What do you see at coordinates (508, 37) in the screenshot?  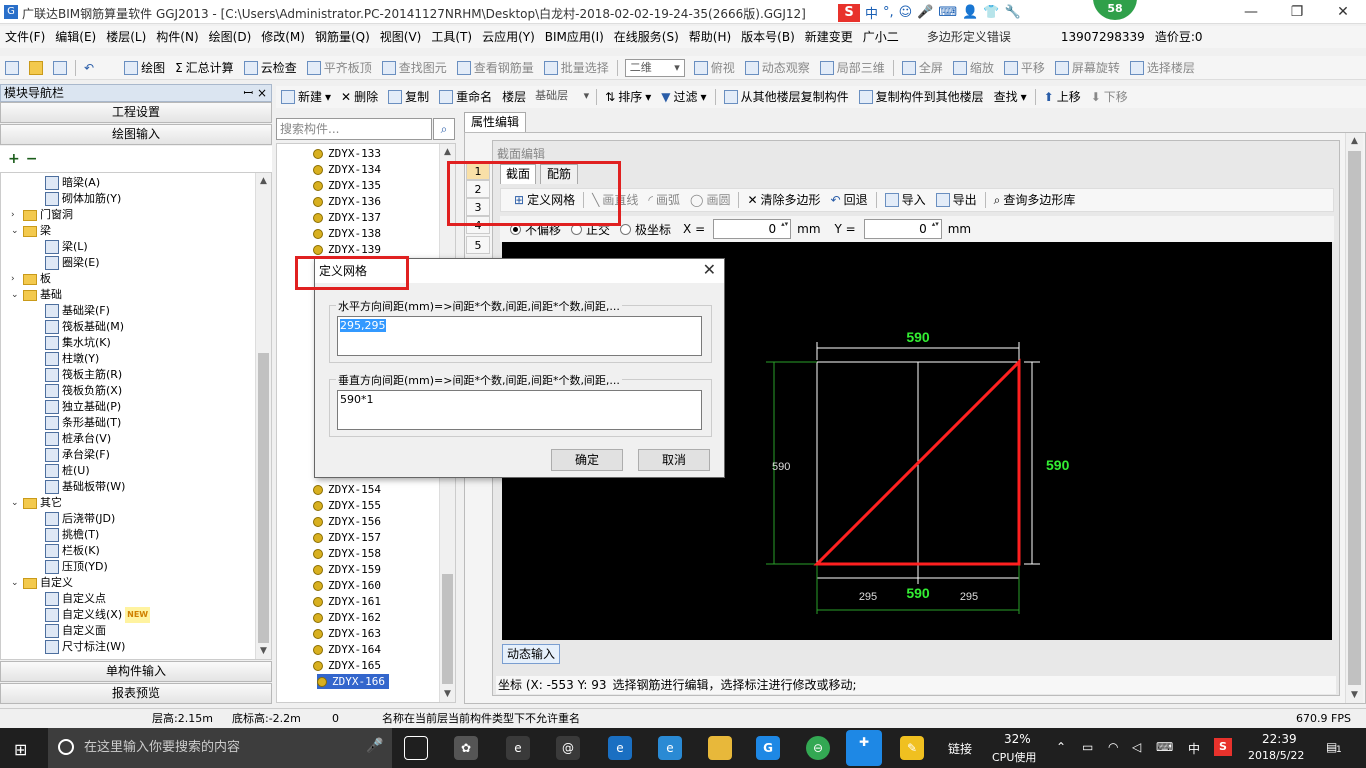 I see `menu-cloud: 云应用(Y)` at bounding box center [508, 37].